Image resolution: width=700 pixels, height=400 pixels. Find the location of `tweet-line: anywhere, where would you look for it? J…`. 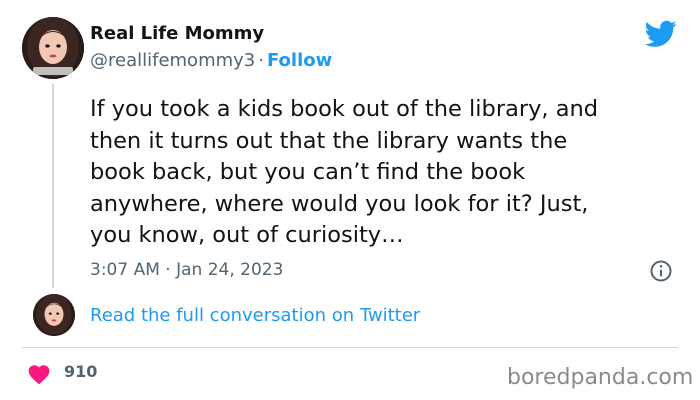

tweet-line: anywhere, where would you look for it? J… is located at coordinates (339, 203).